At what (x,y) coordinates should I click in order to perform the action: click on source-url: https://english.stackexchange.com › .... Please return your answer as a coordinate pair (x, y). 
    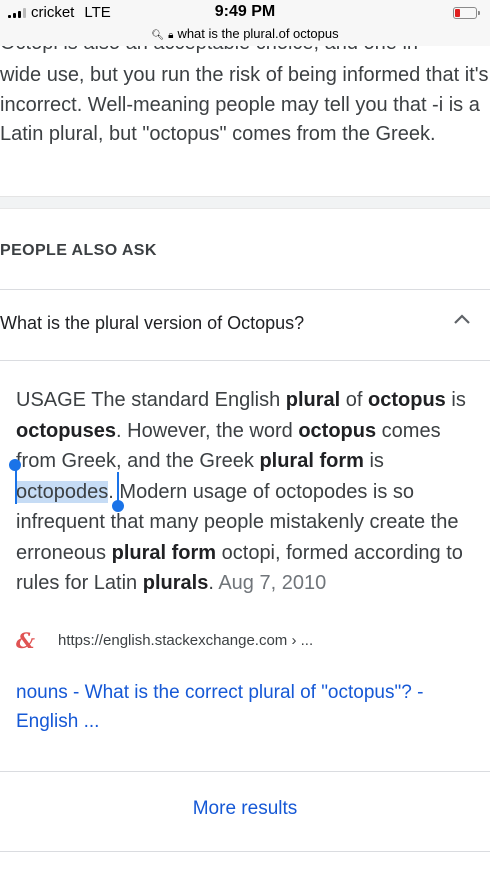
    Looking at the image, I should click on (185, 640).